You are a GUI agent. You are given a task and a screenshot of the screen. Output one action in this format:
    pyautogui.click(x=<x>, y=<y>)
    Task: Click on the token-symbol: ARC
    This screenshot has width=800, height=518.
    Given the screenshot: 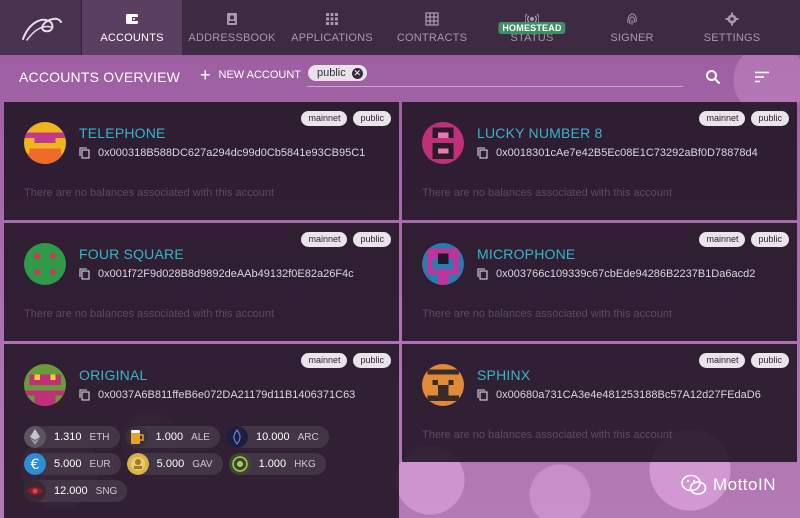 What is the action you would take?
    pyautogui.click(x=308, y=437)
    